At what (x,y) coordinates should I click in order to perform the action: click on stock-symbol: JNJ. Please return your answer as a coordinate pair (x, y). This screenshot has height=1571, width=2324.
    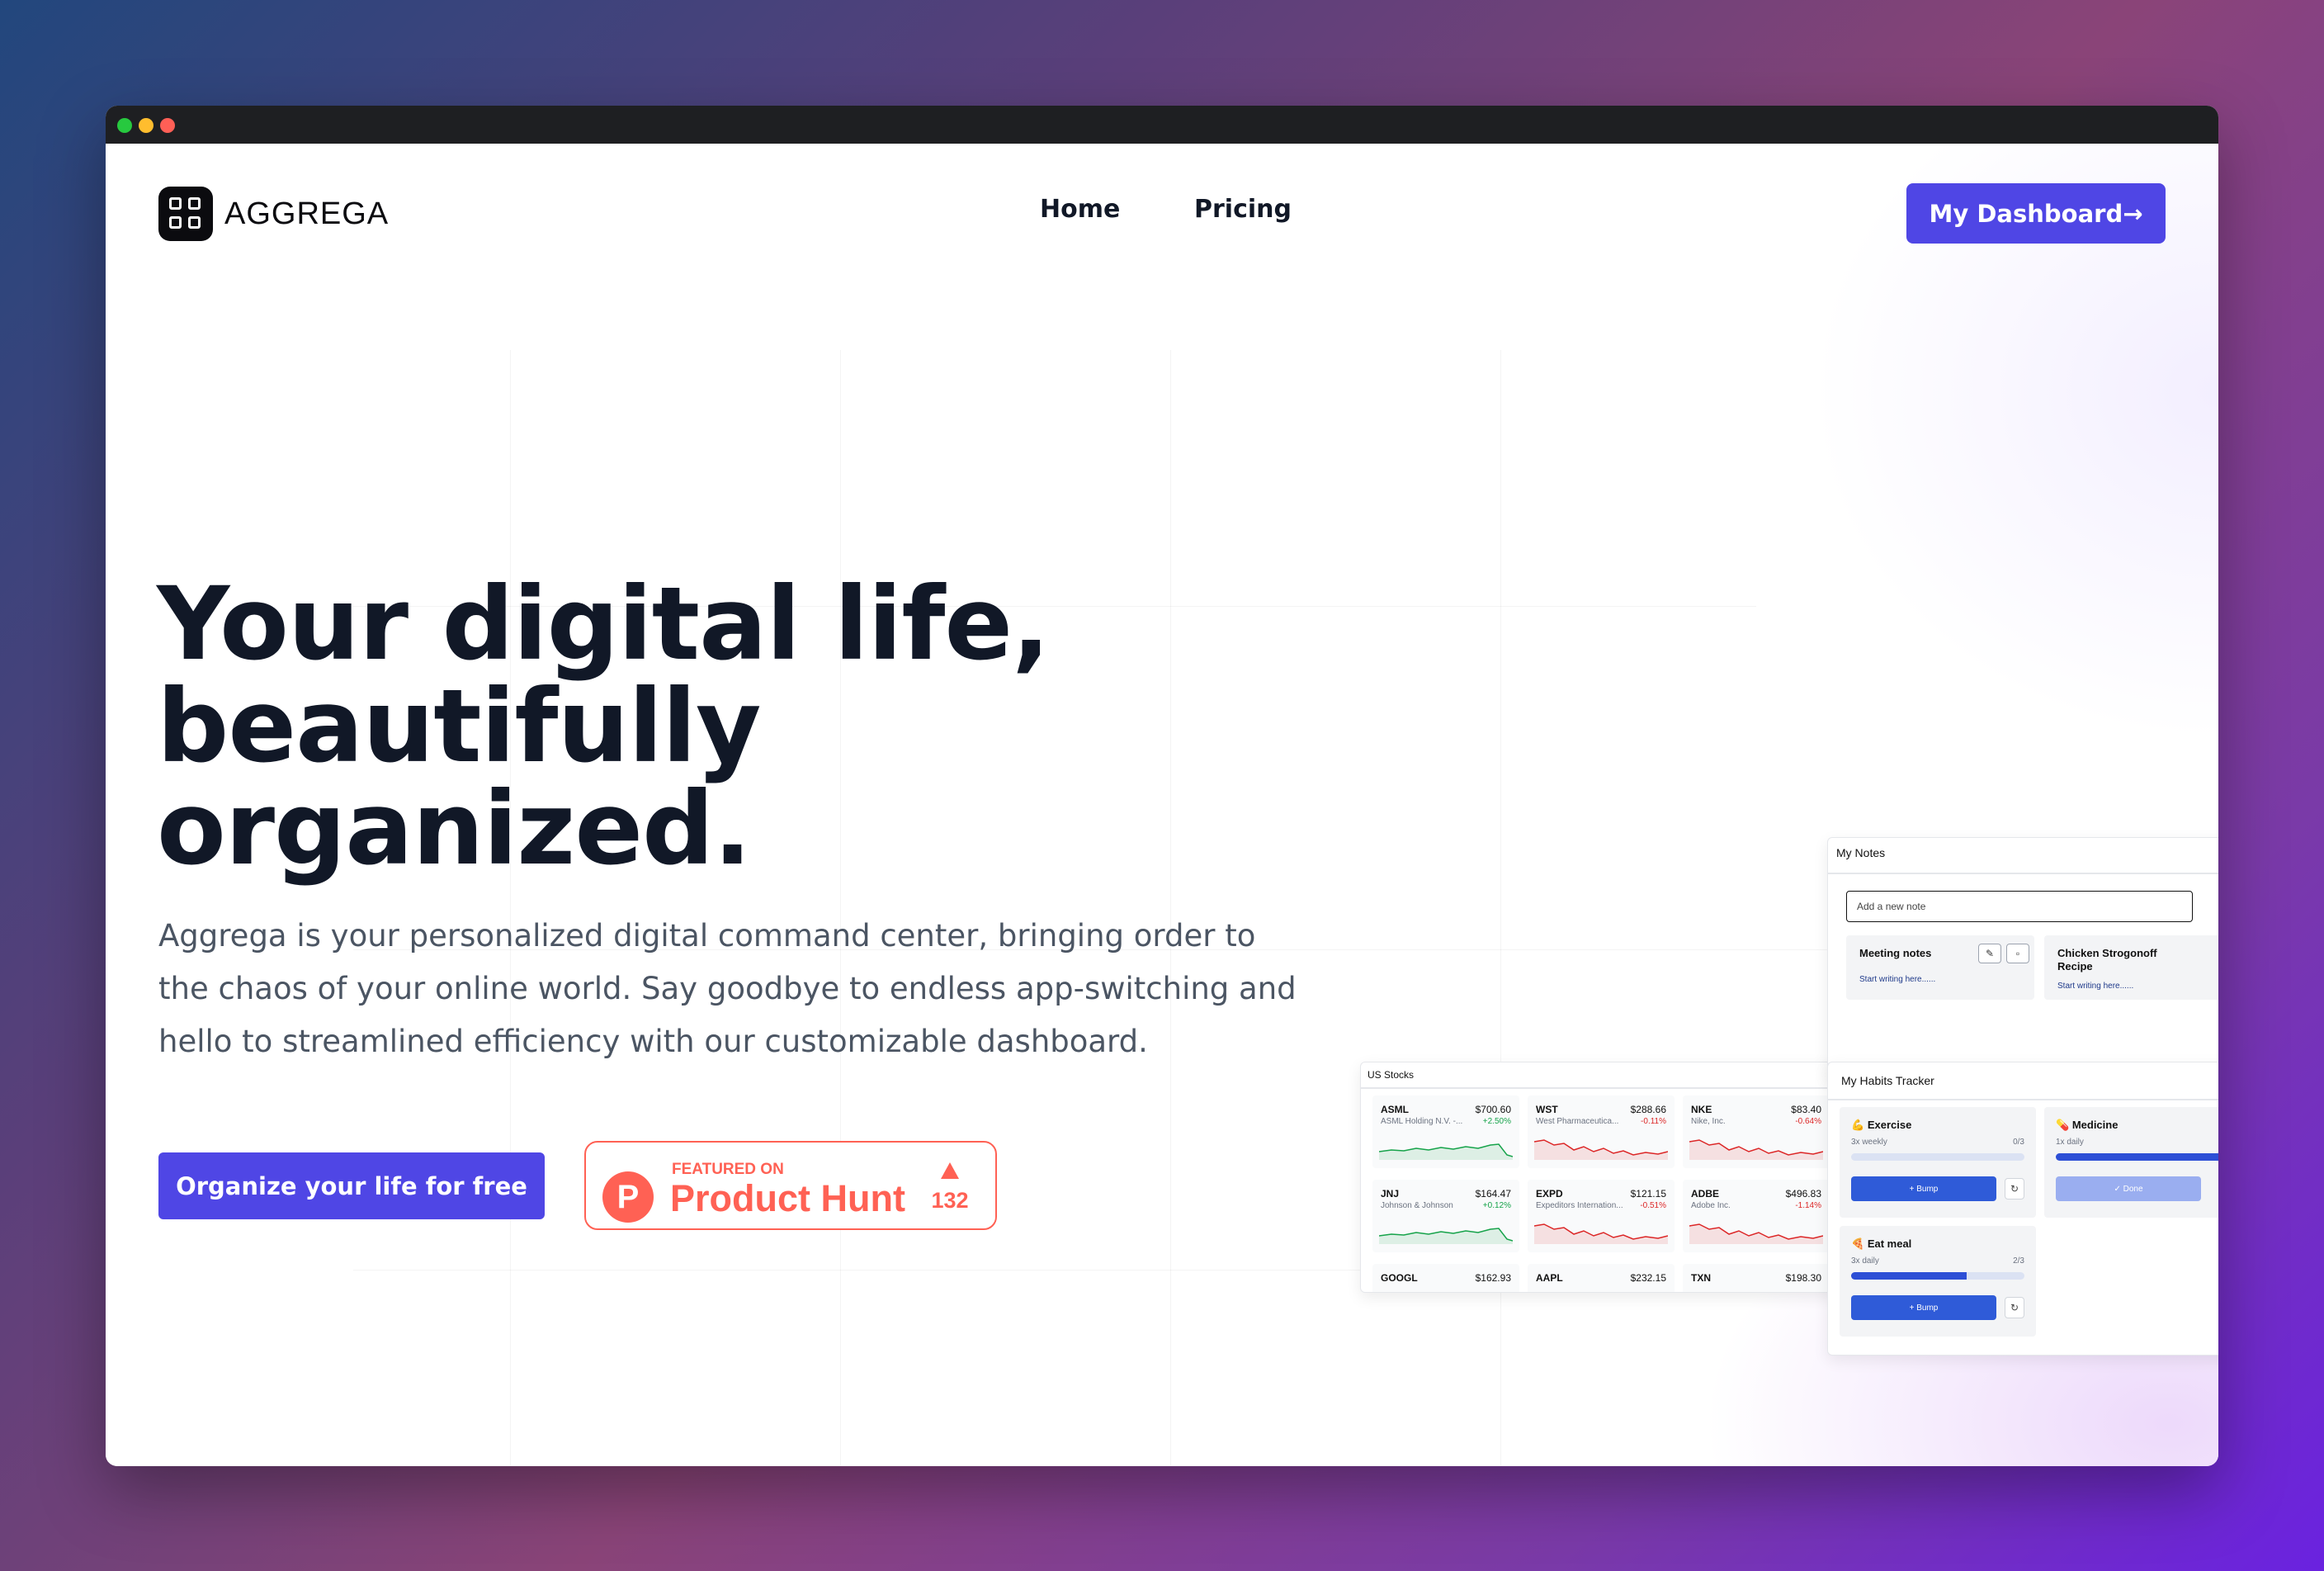
    Looking at the image, I should click on (1391, 1194).